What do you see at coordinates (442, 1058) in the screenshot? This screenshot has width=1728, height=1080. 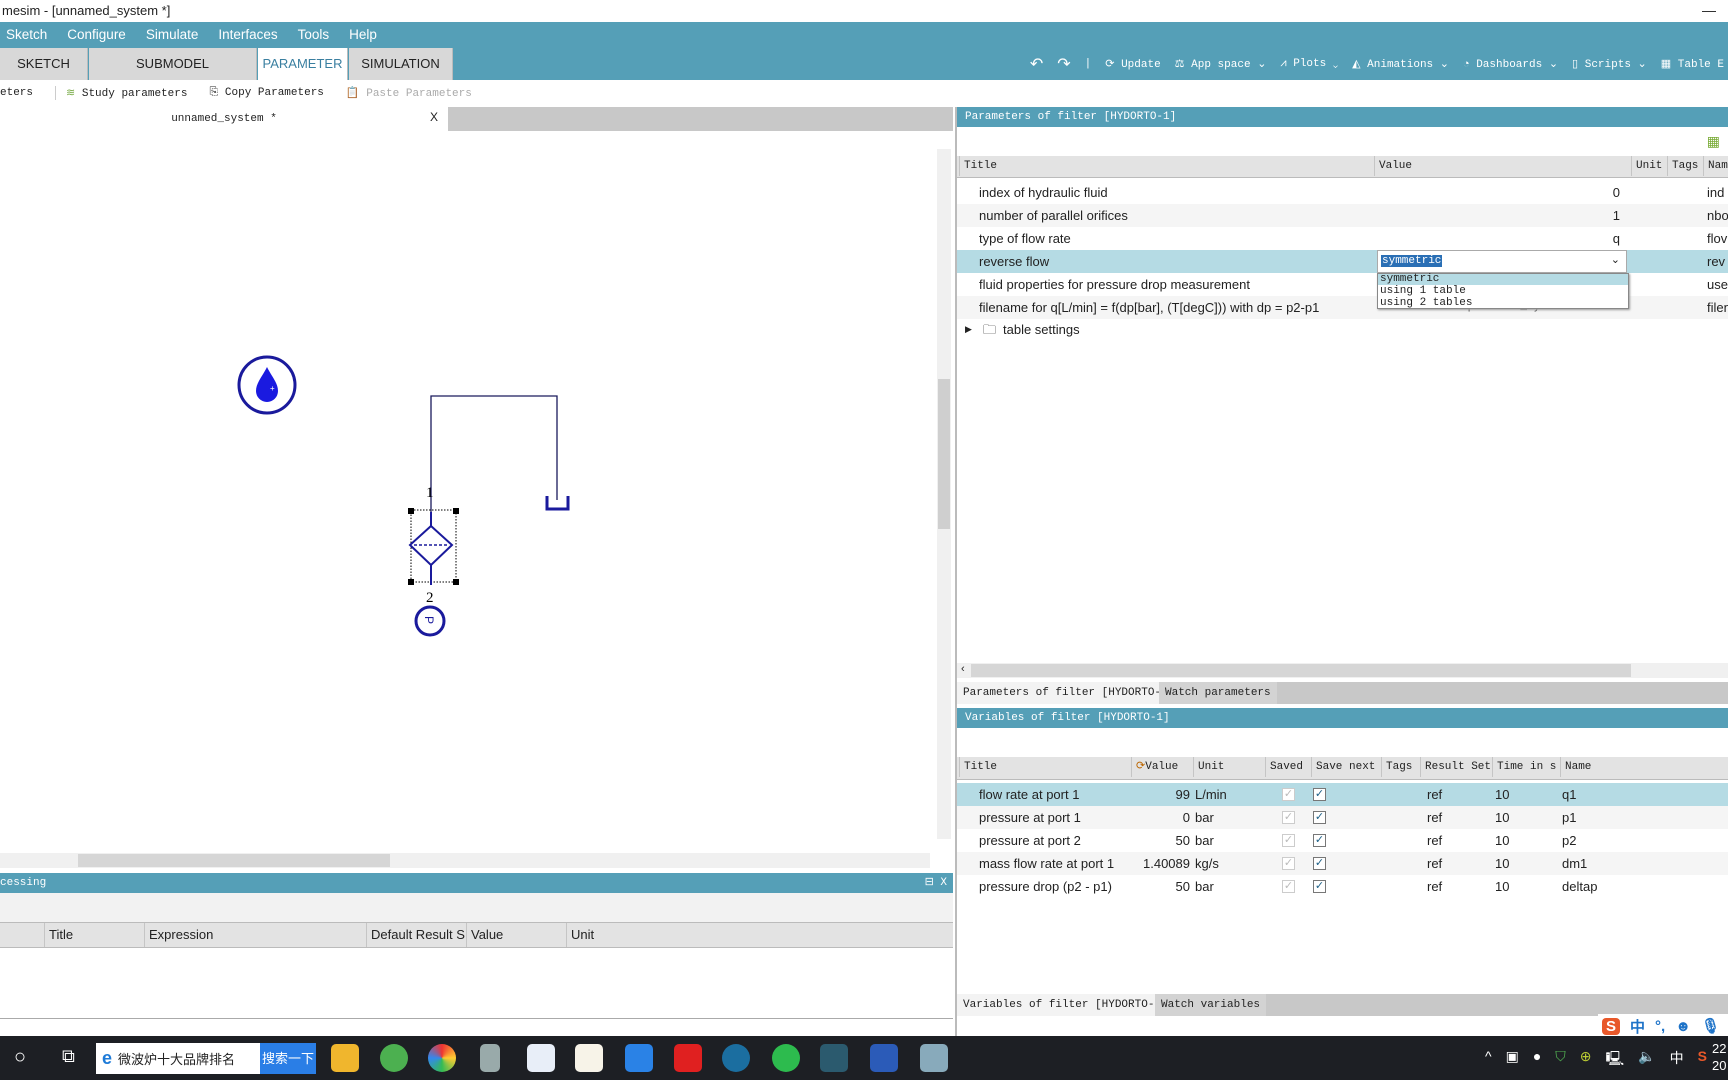 I see `chrome-icon` at bounding box center [442, 1058].